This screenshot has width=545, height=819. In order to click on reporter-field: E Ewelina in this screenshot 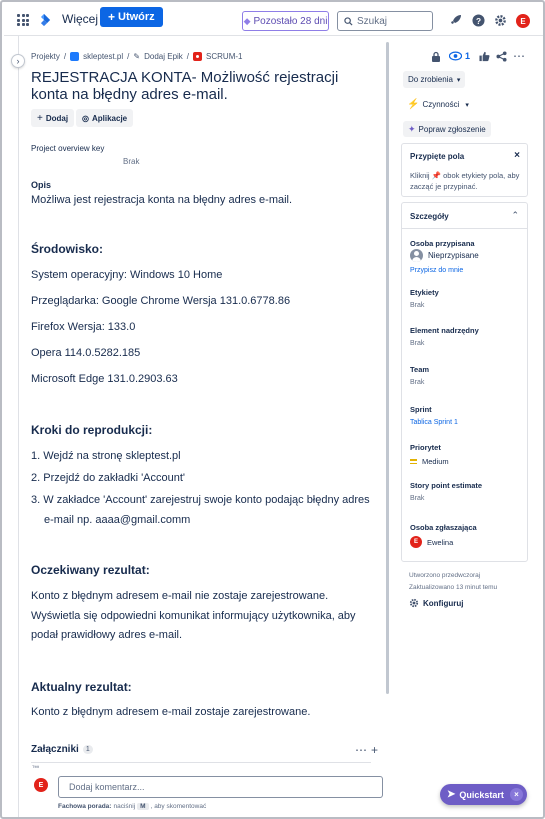, I will do `click(431, 542)`.